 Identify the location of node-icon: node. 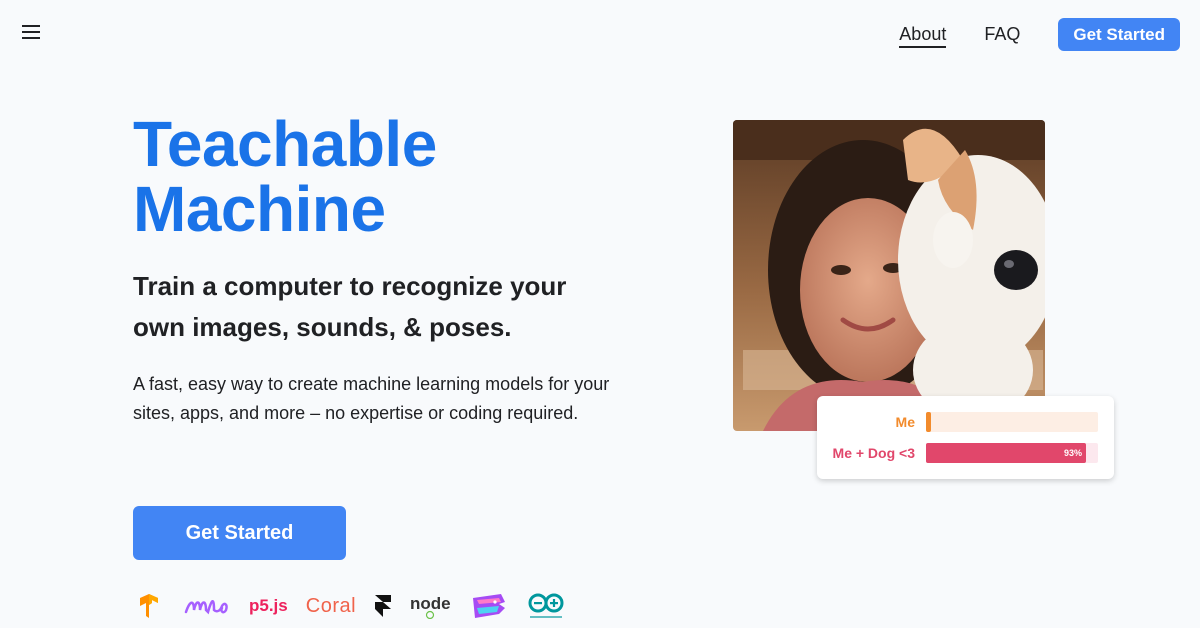
(431, 606).